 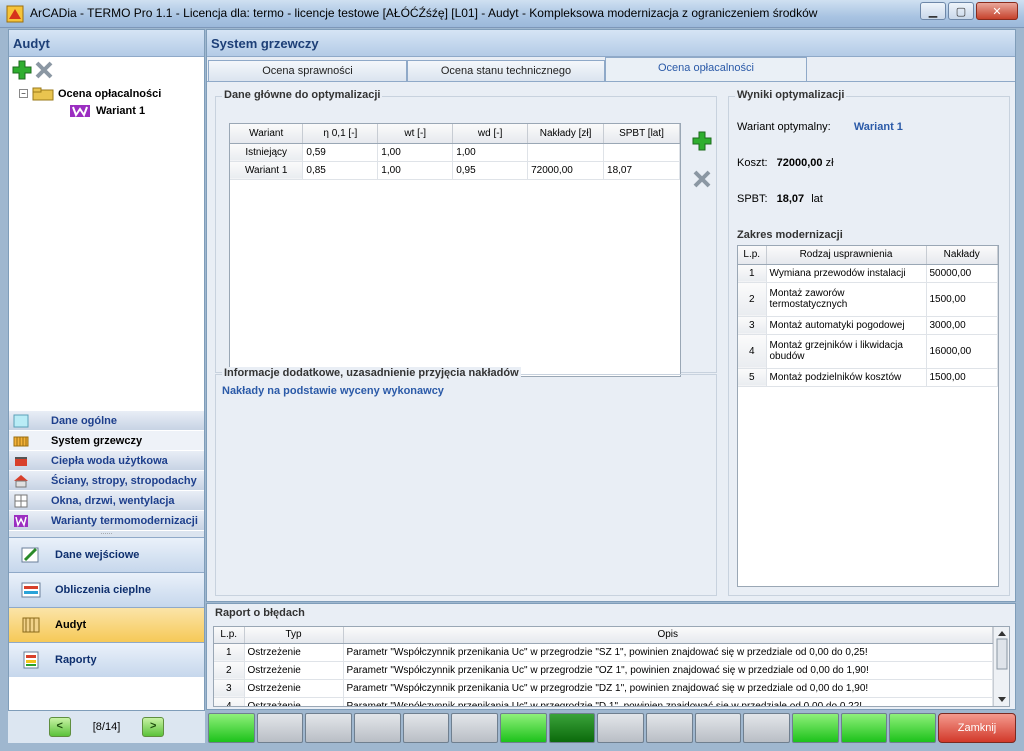 I want to click on col-header: Nakłady [zł], so click(x=566, y=134).